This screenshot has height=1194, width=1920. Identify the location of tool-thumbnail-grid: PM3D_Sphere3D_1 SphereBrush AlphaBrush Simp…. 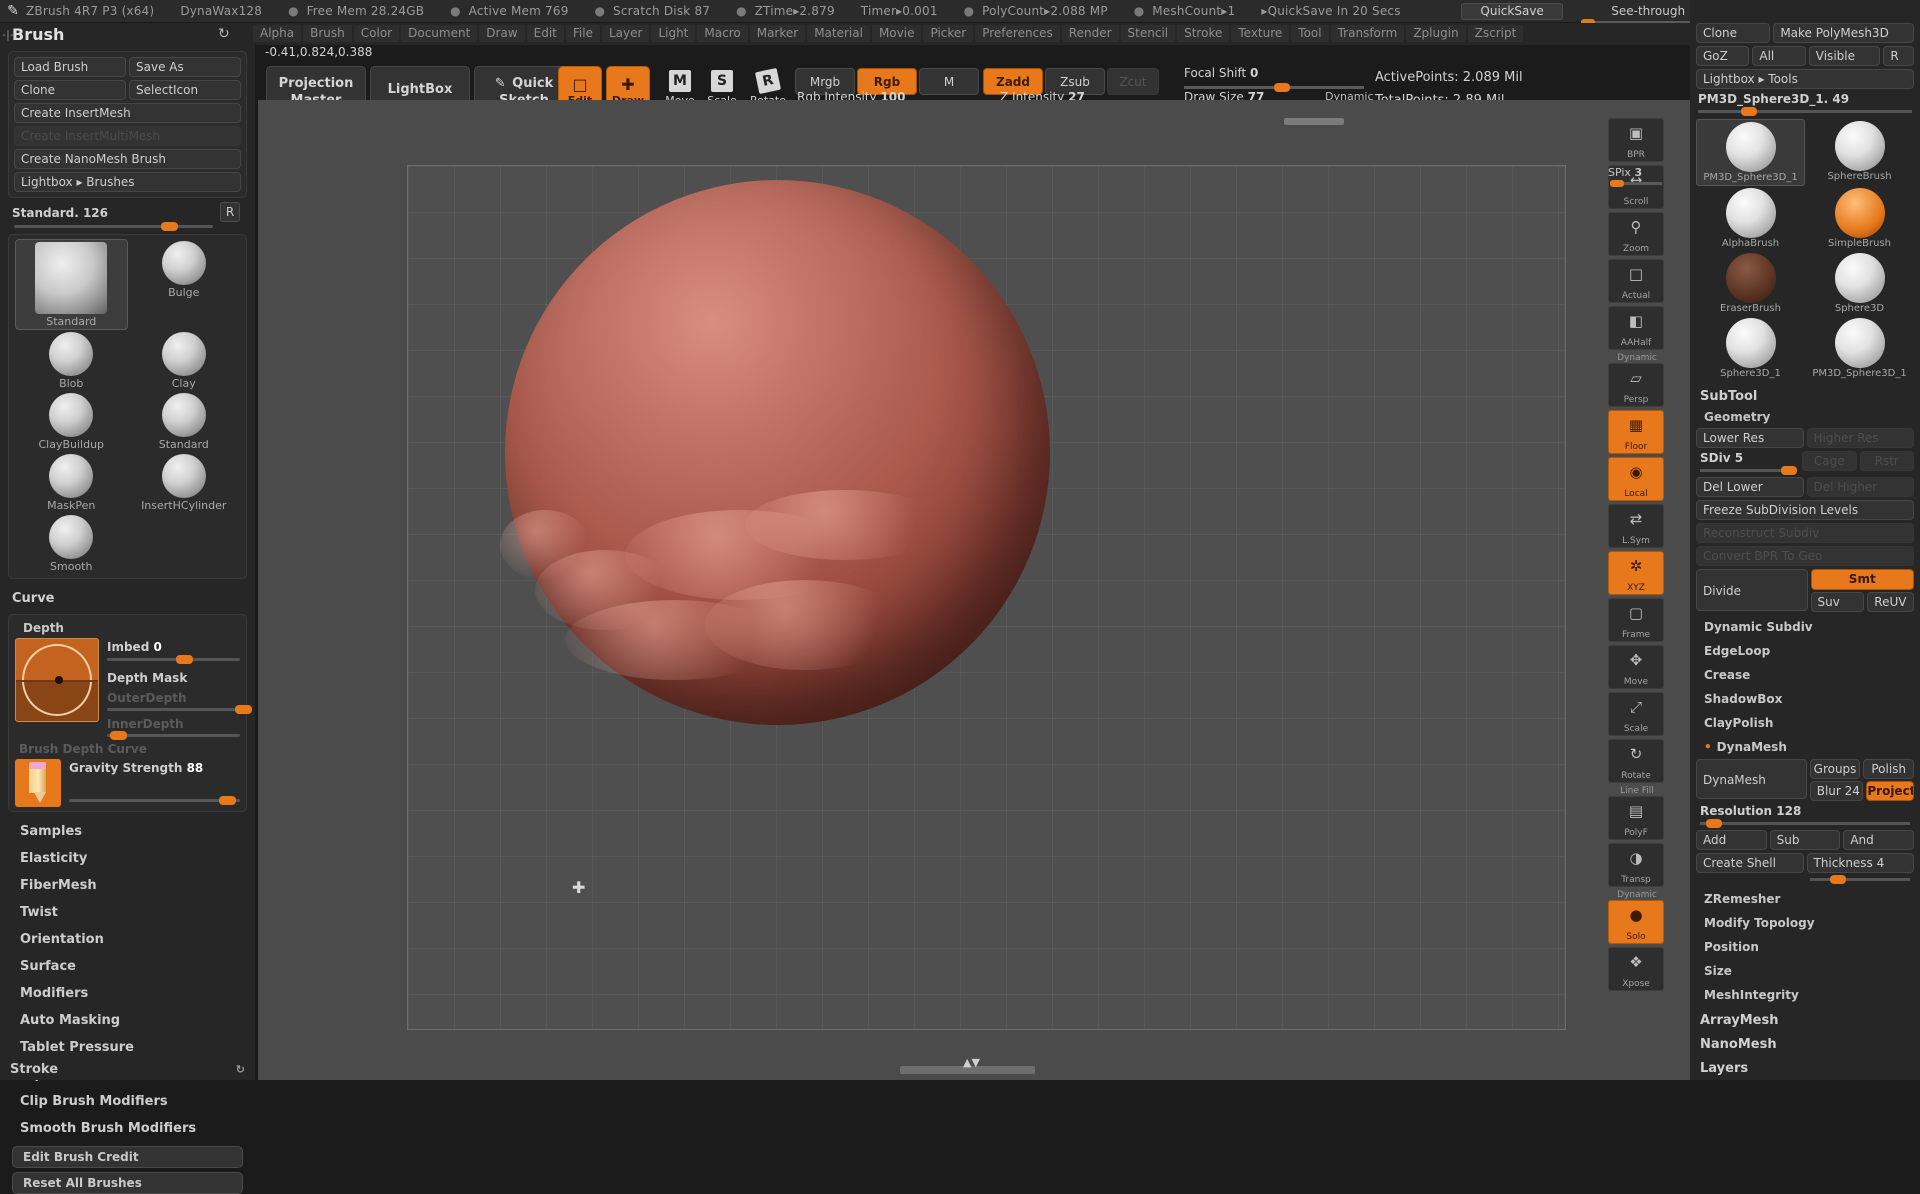
(1805, 250).